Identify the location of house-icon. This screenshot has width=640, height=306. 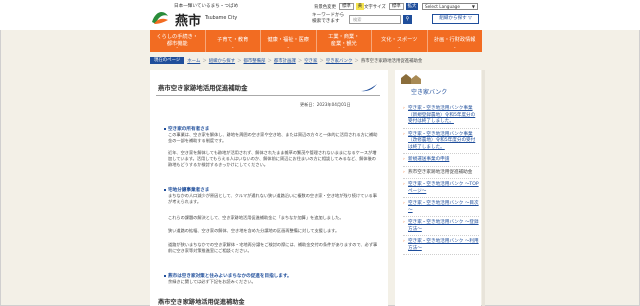
(411, 79).